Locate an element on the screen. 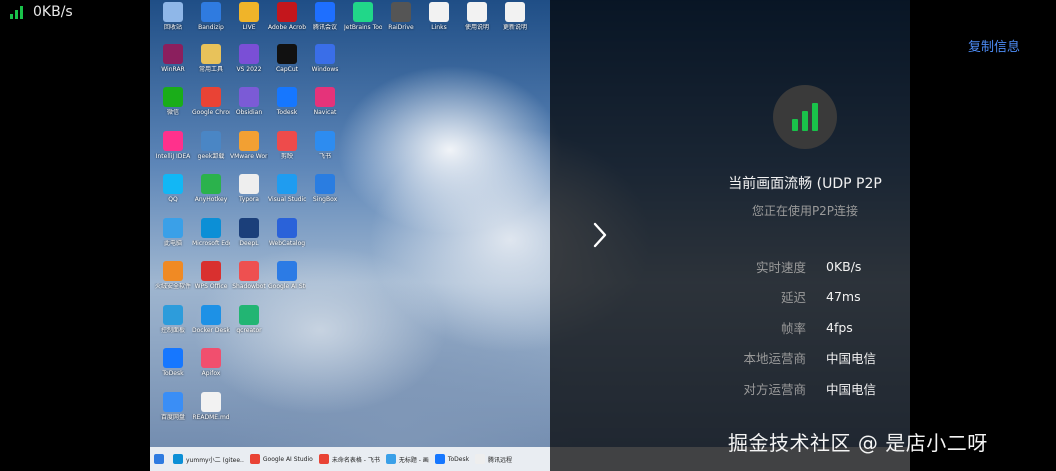  desktop-icon: 腾讯会议 is located at coordinates (325, 16).